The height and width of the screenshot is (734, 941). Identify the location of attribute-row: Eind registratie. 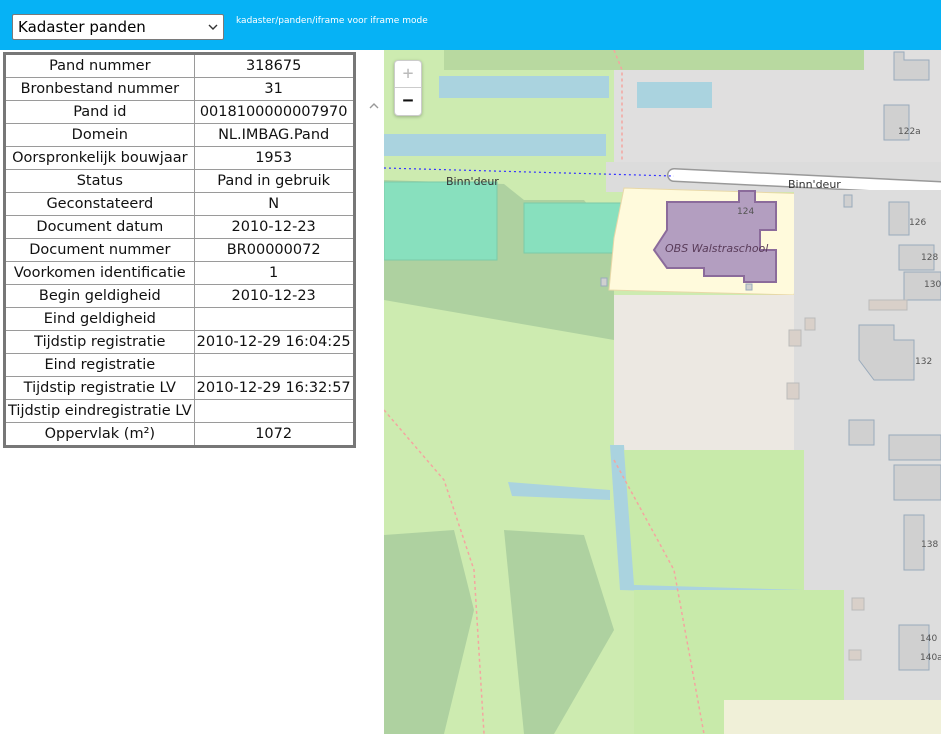
(179, 365).